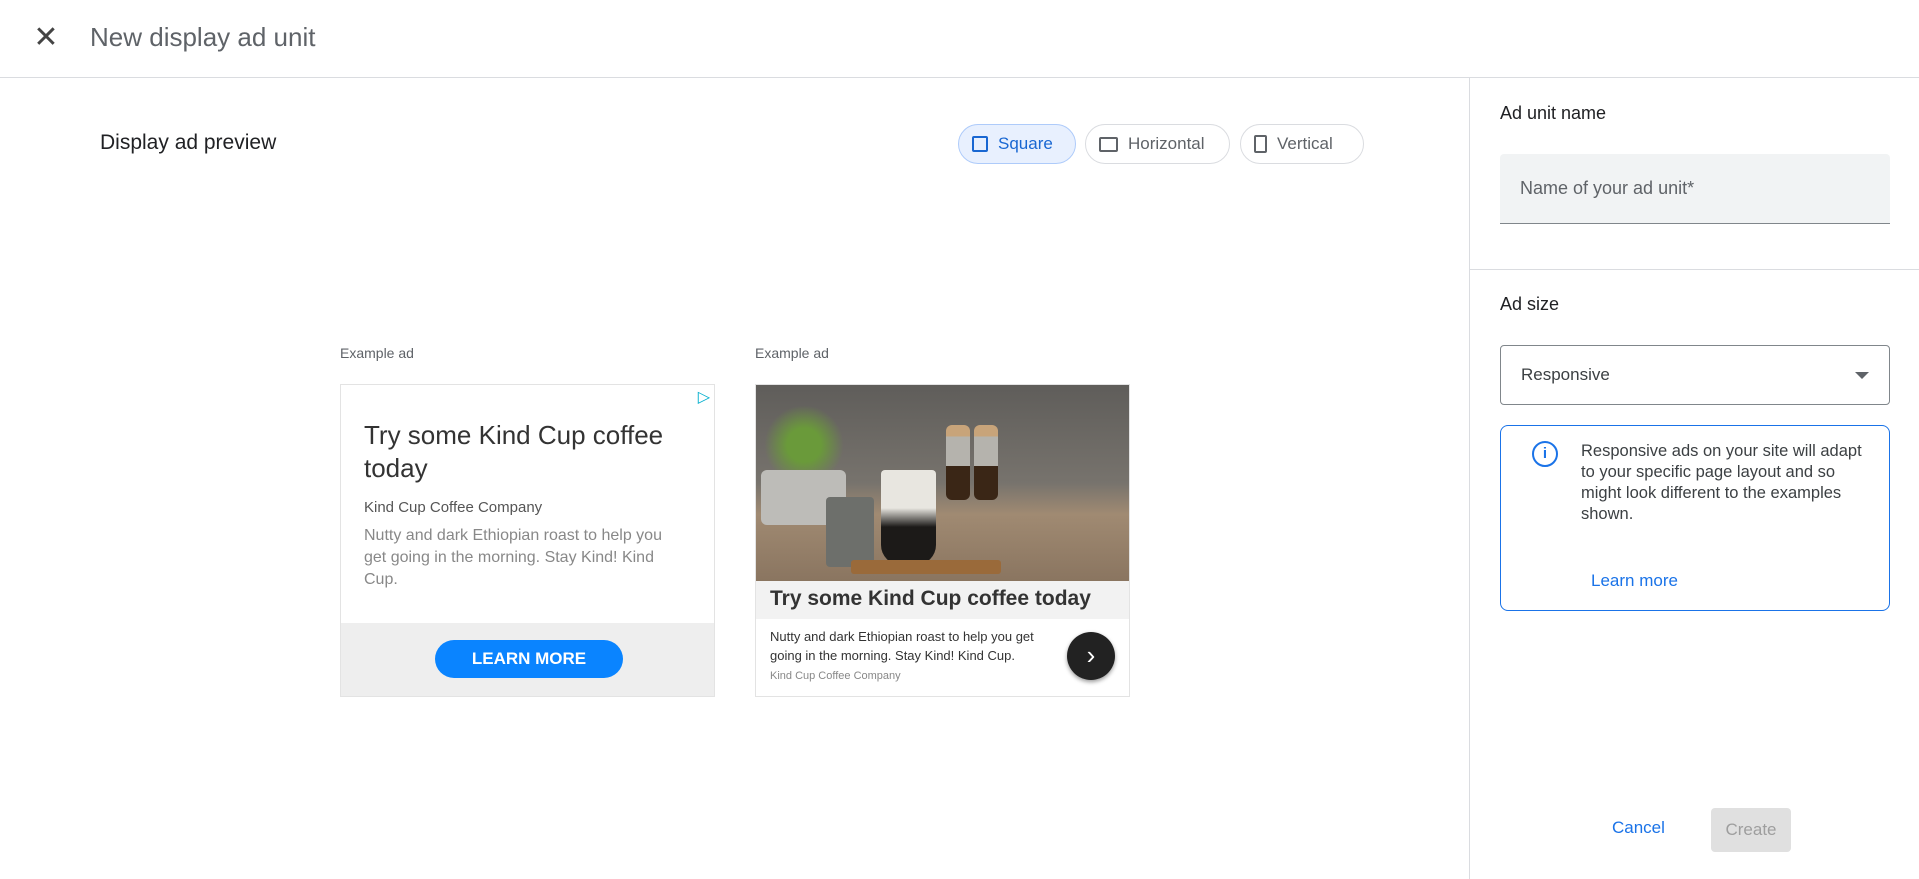 This screenshot has height=879, width=1919. I want to click on horizontal-icon, so click(1108, 144).